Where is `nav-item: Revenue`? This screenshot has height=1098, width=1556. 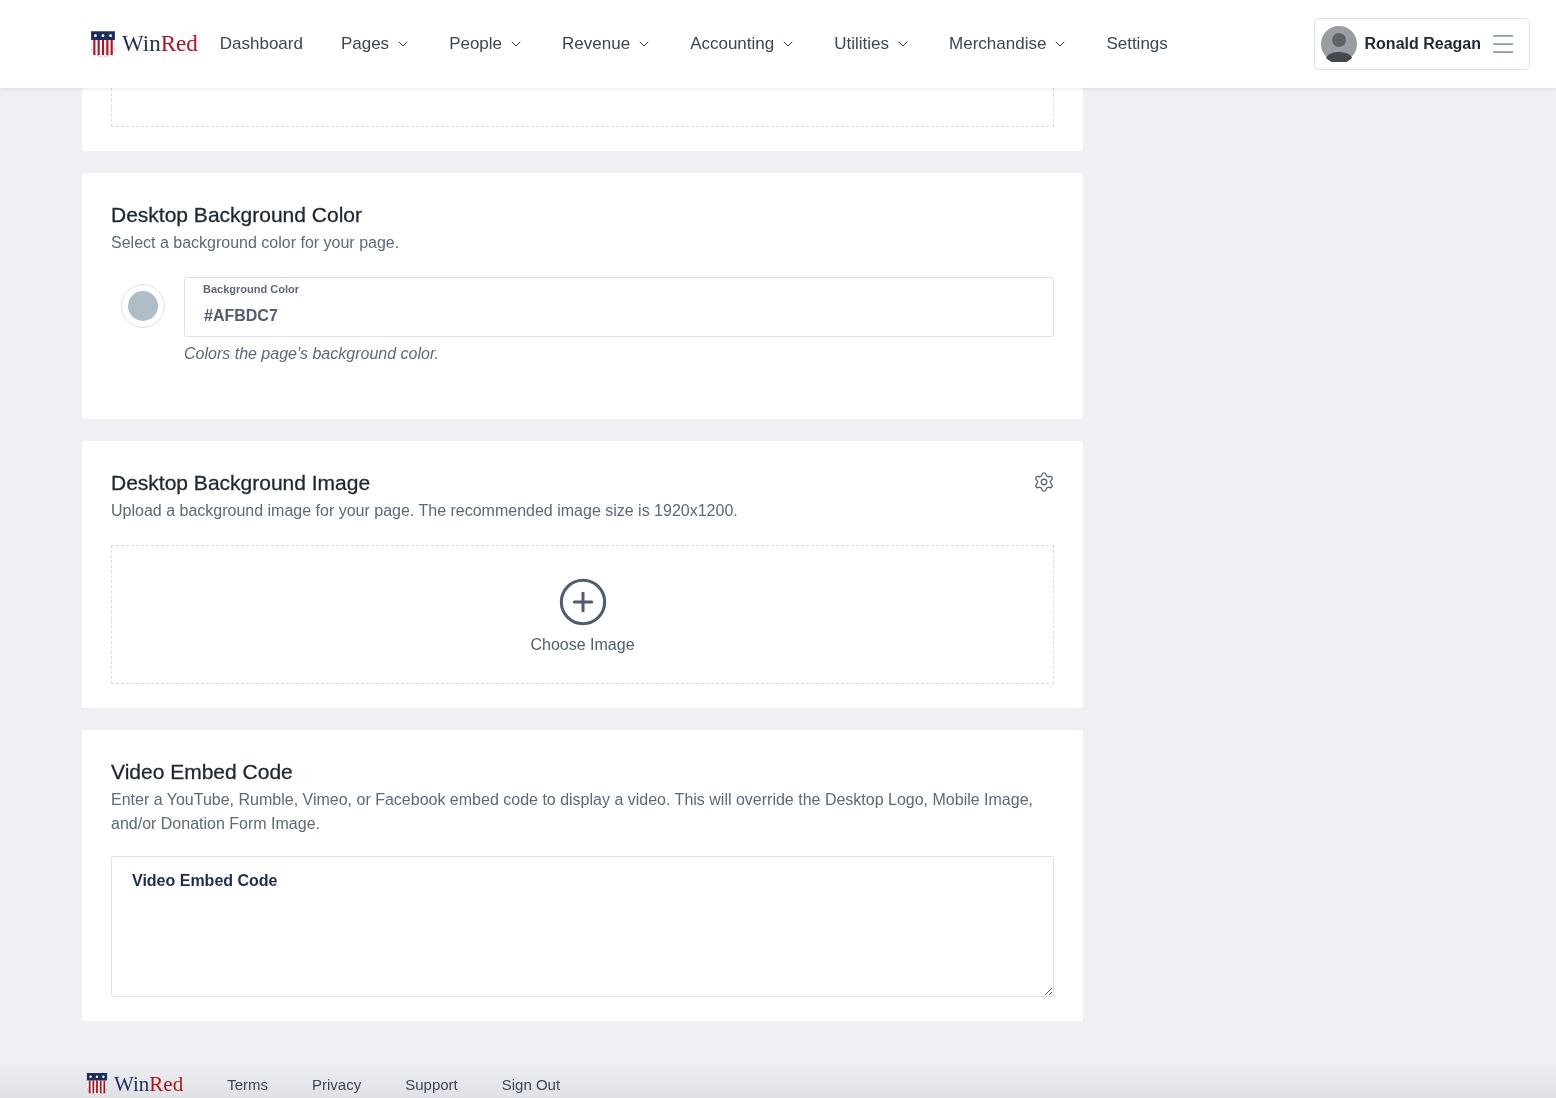 nav-item: Revenue is located at coordinates (607, 44).